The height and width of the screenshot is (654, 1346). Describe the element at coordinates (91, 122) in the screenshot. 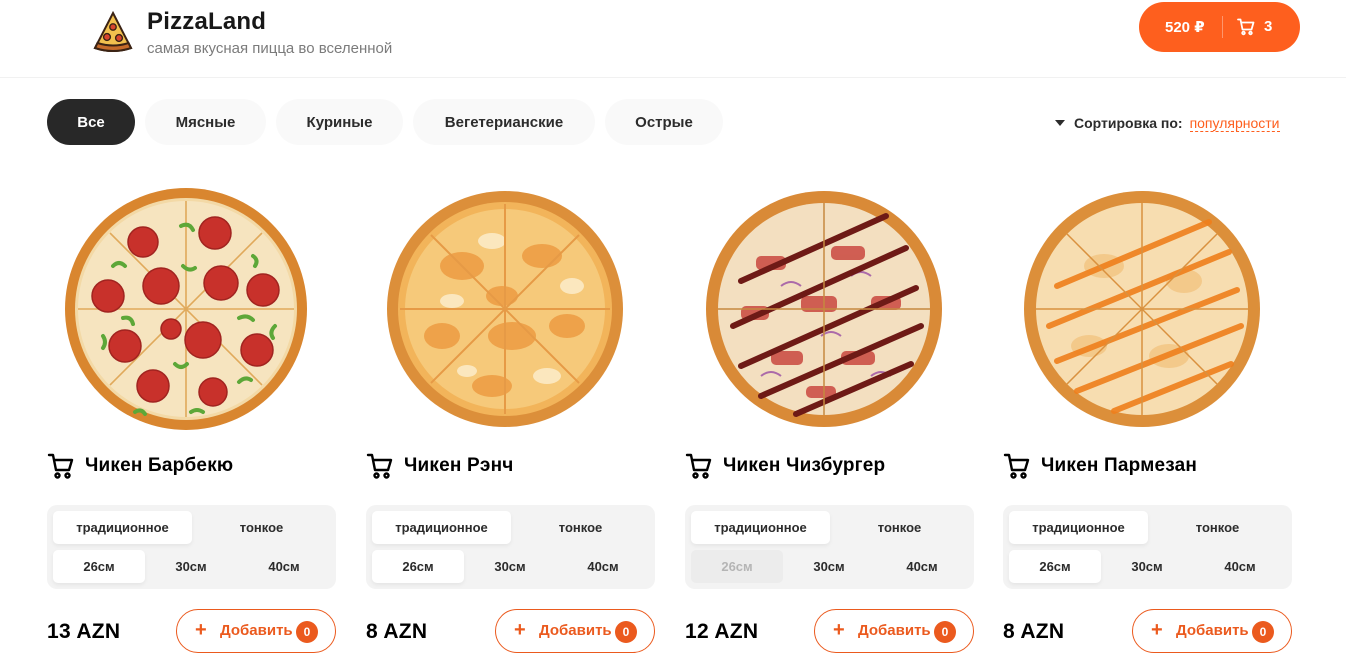

I see `category-all: Все` at that location.